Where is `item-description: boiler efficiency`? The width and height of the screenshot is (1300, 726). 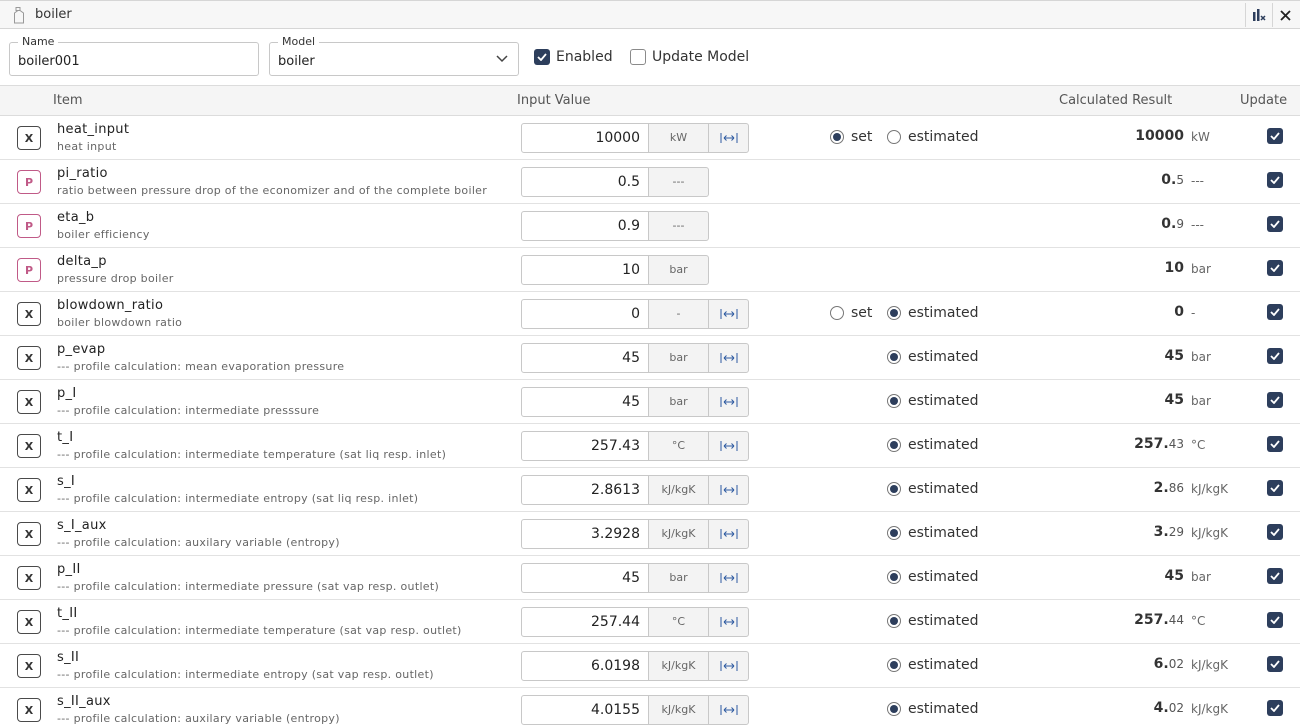 item-description: boiler efficiency is located at coordinates (103, 234).